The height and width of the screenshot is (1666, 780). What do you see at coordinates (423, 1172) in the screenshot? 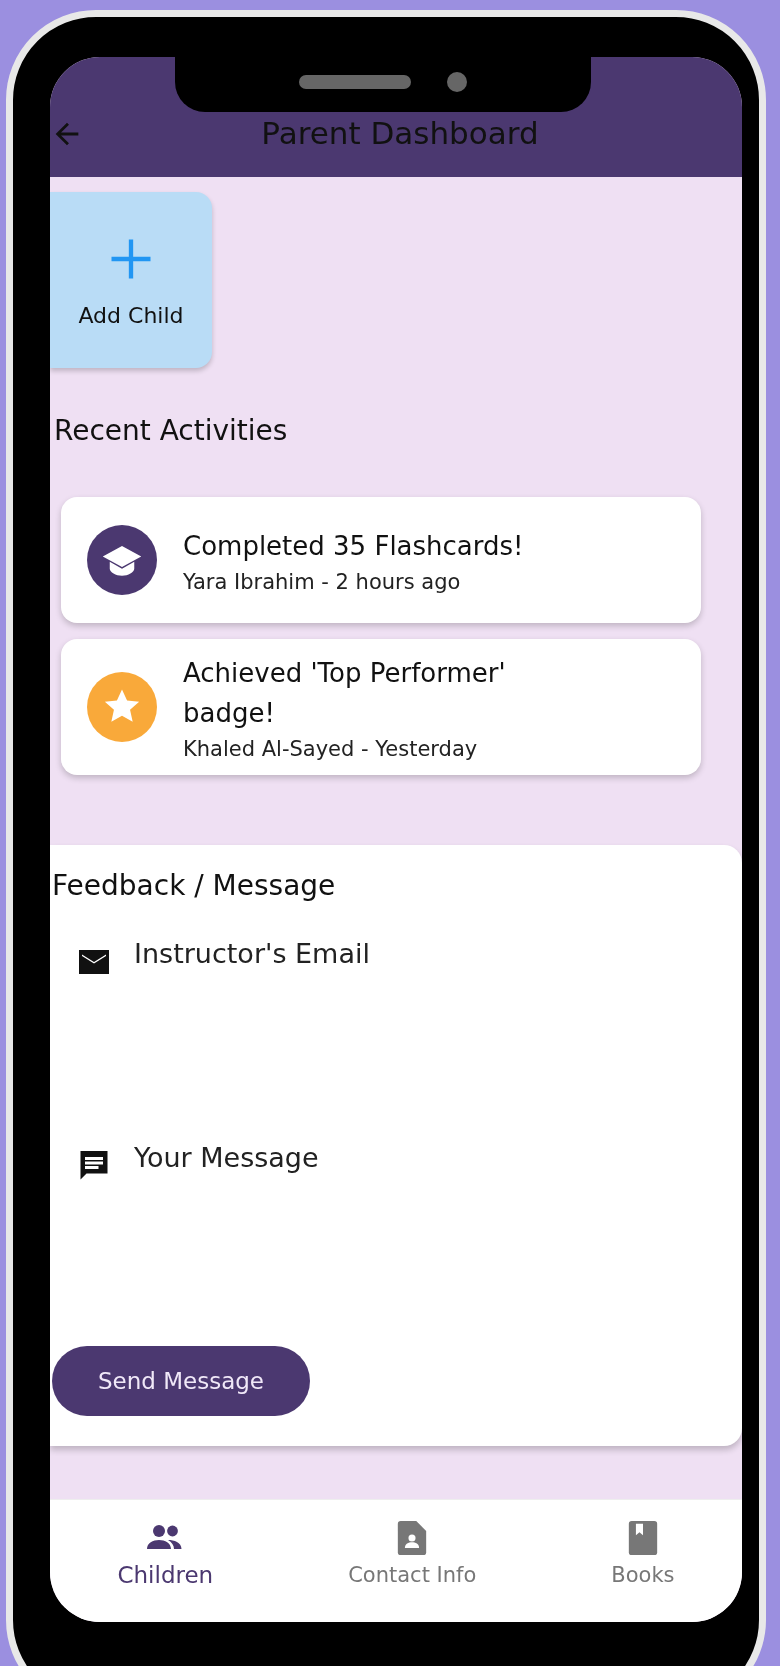
I see `input-field: Your Message` at bounding box center [423, 1172].